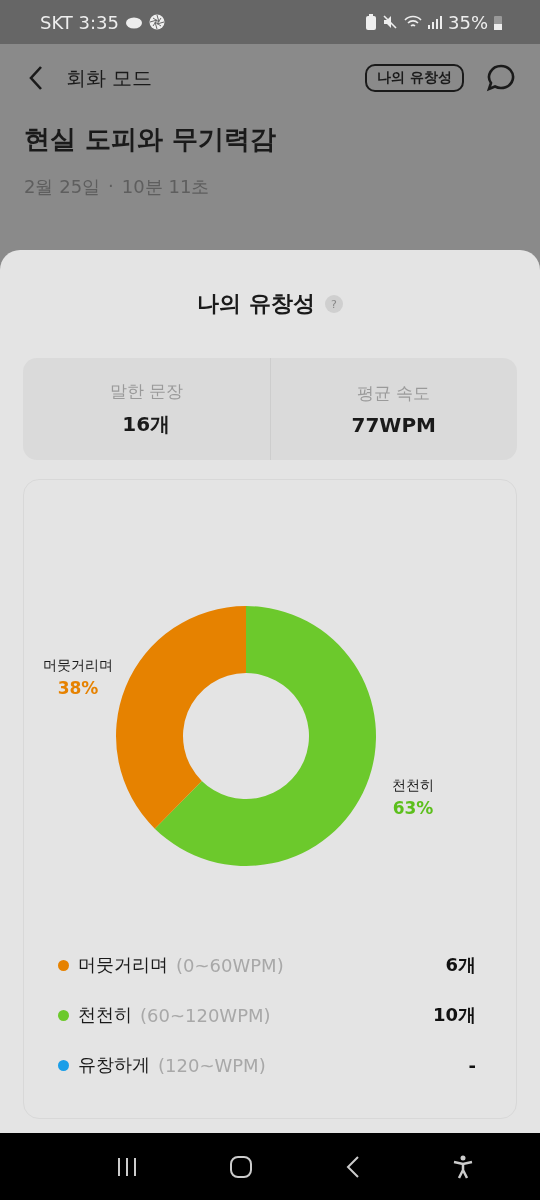 This screenshot has height=1200, width=540. What do you see at coordinates (413, 785) in the screenshot?
I see `slice-label: 천천히` at bounding box center [413, 785].